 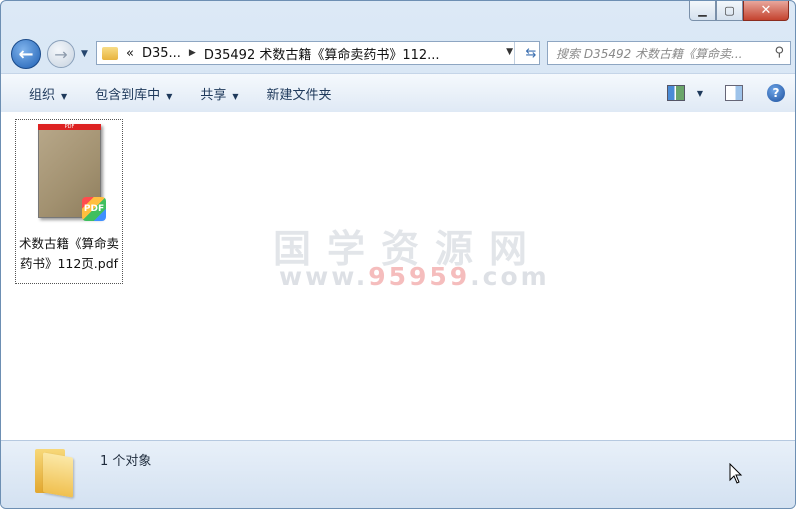 I want to click on file-name: 术数古籍《算命卖药书》112页.pdf, so click(x=69, y=254).